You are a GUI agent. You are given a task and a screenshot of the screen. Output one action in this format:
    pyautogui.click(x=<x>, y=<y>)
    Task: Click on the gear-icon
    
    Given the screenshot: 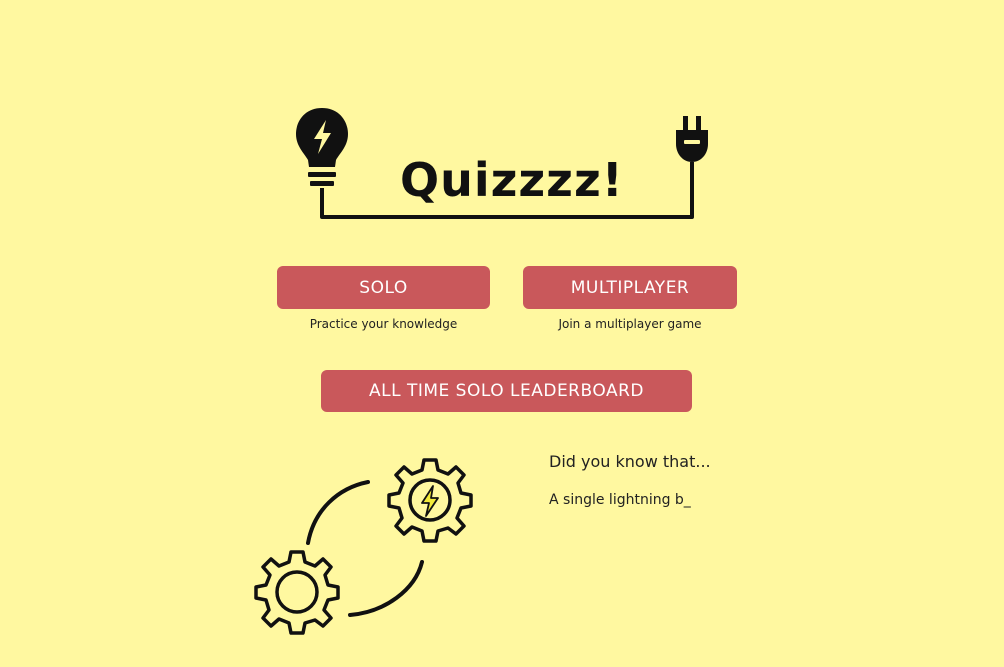 What is the action you would take?
    pyautogui.click(x=297, y=592)
    